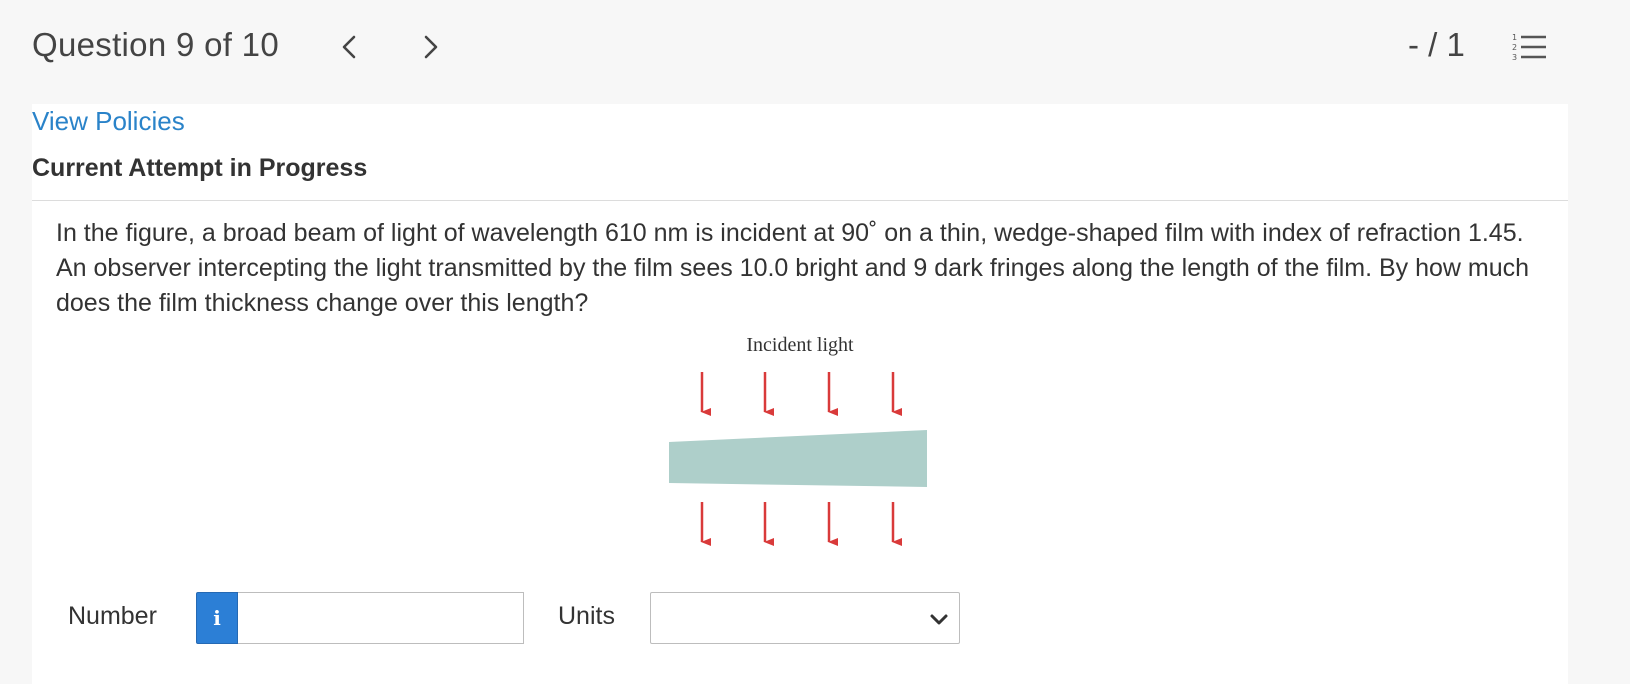  I want to click on figure-svg: Incident light, so click(798, 440).